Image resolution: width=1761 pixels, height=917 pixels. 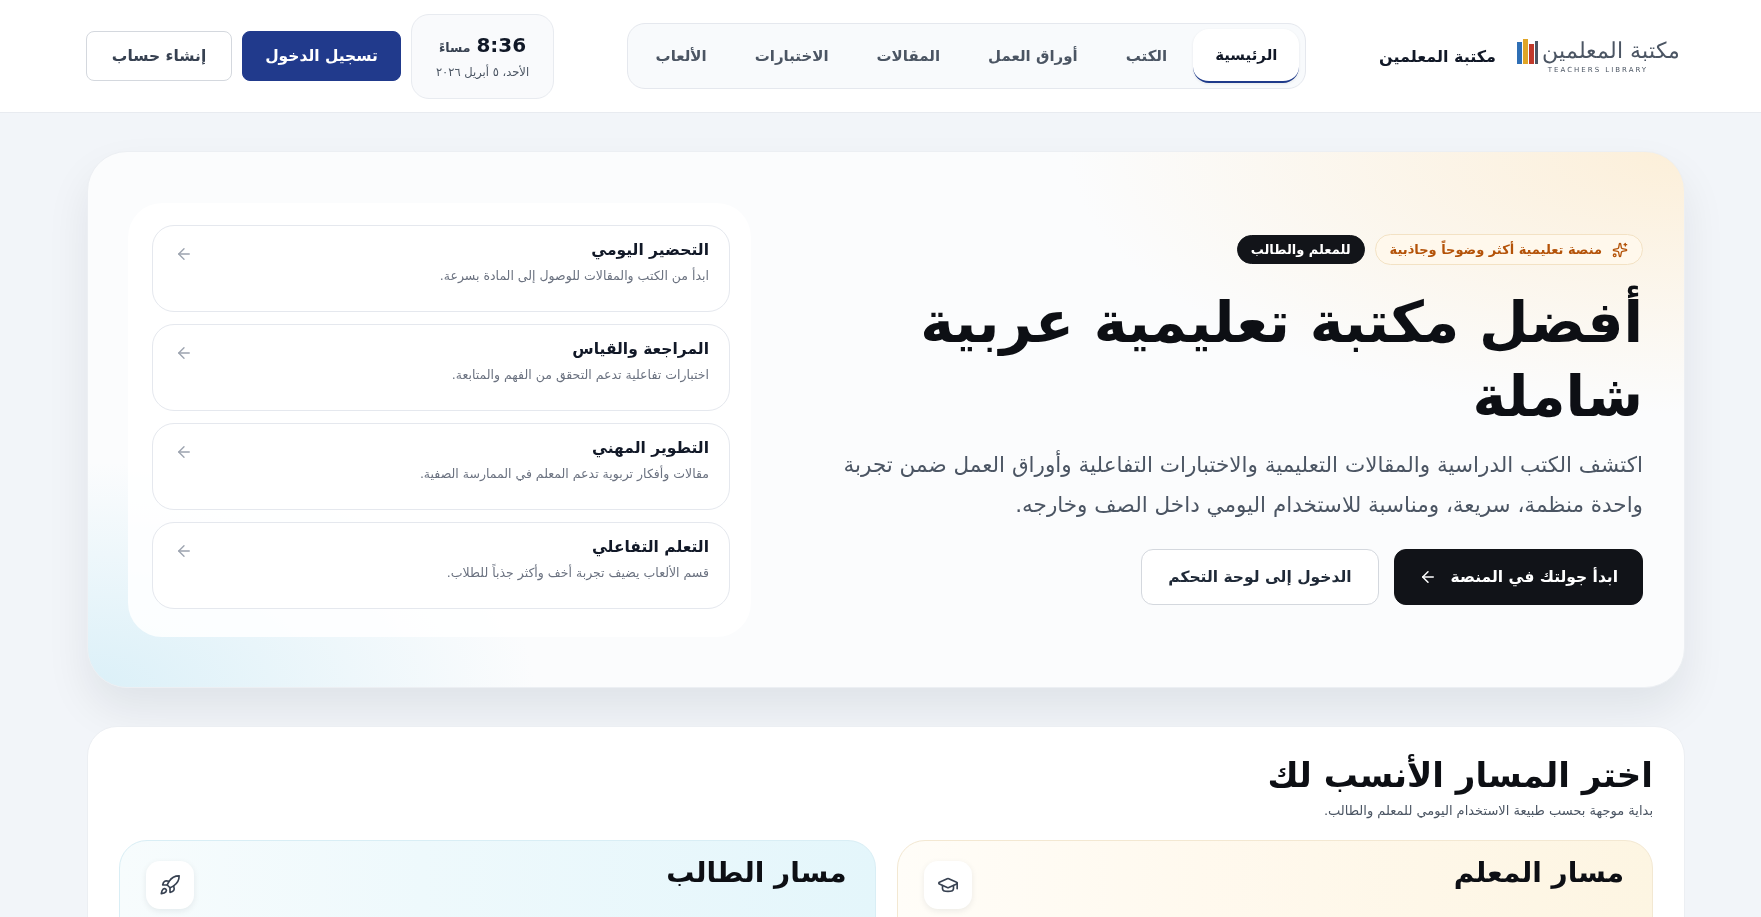 What do you see at coordinates (577, 572) in the screenshot?
I see `feature-description: قسم الألعاب يضيف تجربة أخف وأكثر جذباً للطلاب.` at bounding box center [577, 572].